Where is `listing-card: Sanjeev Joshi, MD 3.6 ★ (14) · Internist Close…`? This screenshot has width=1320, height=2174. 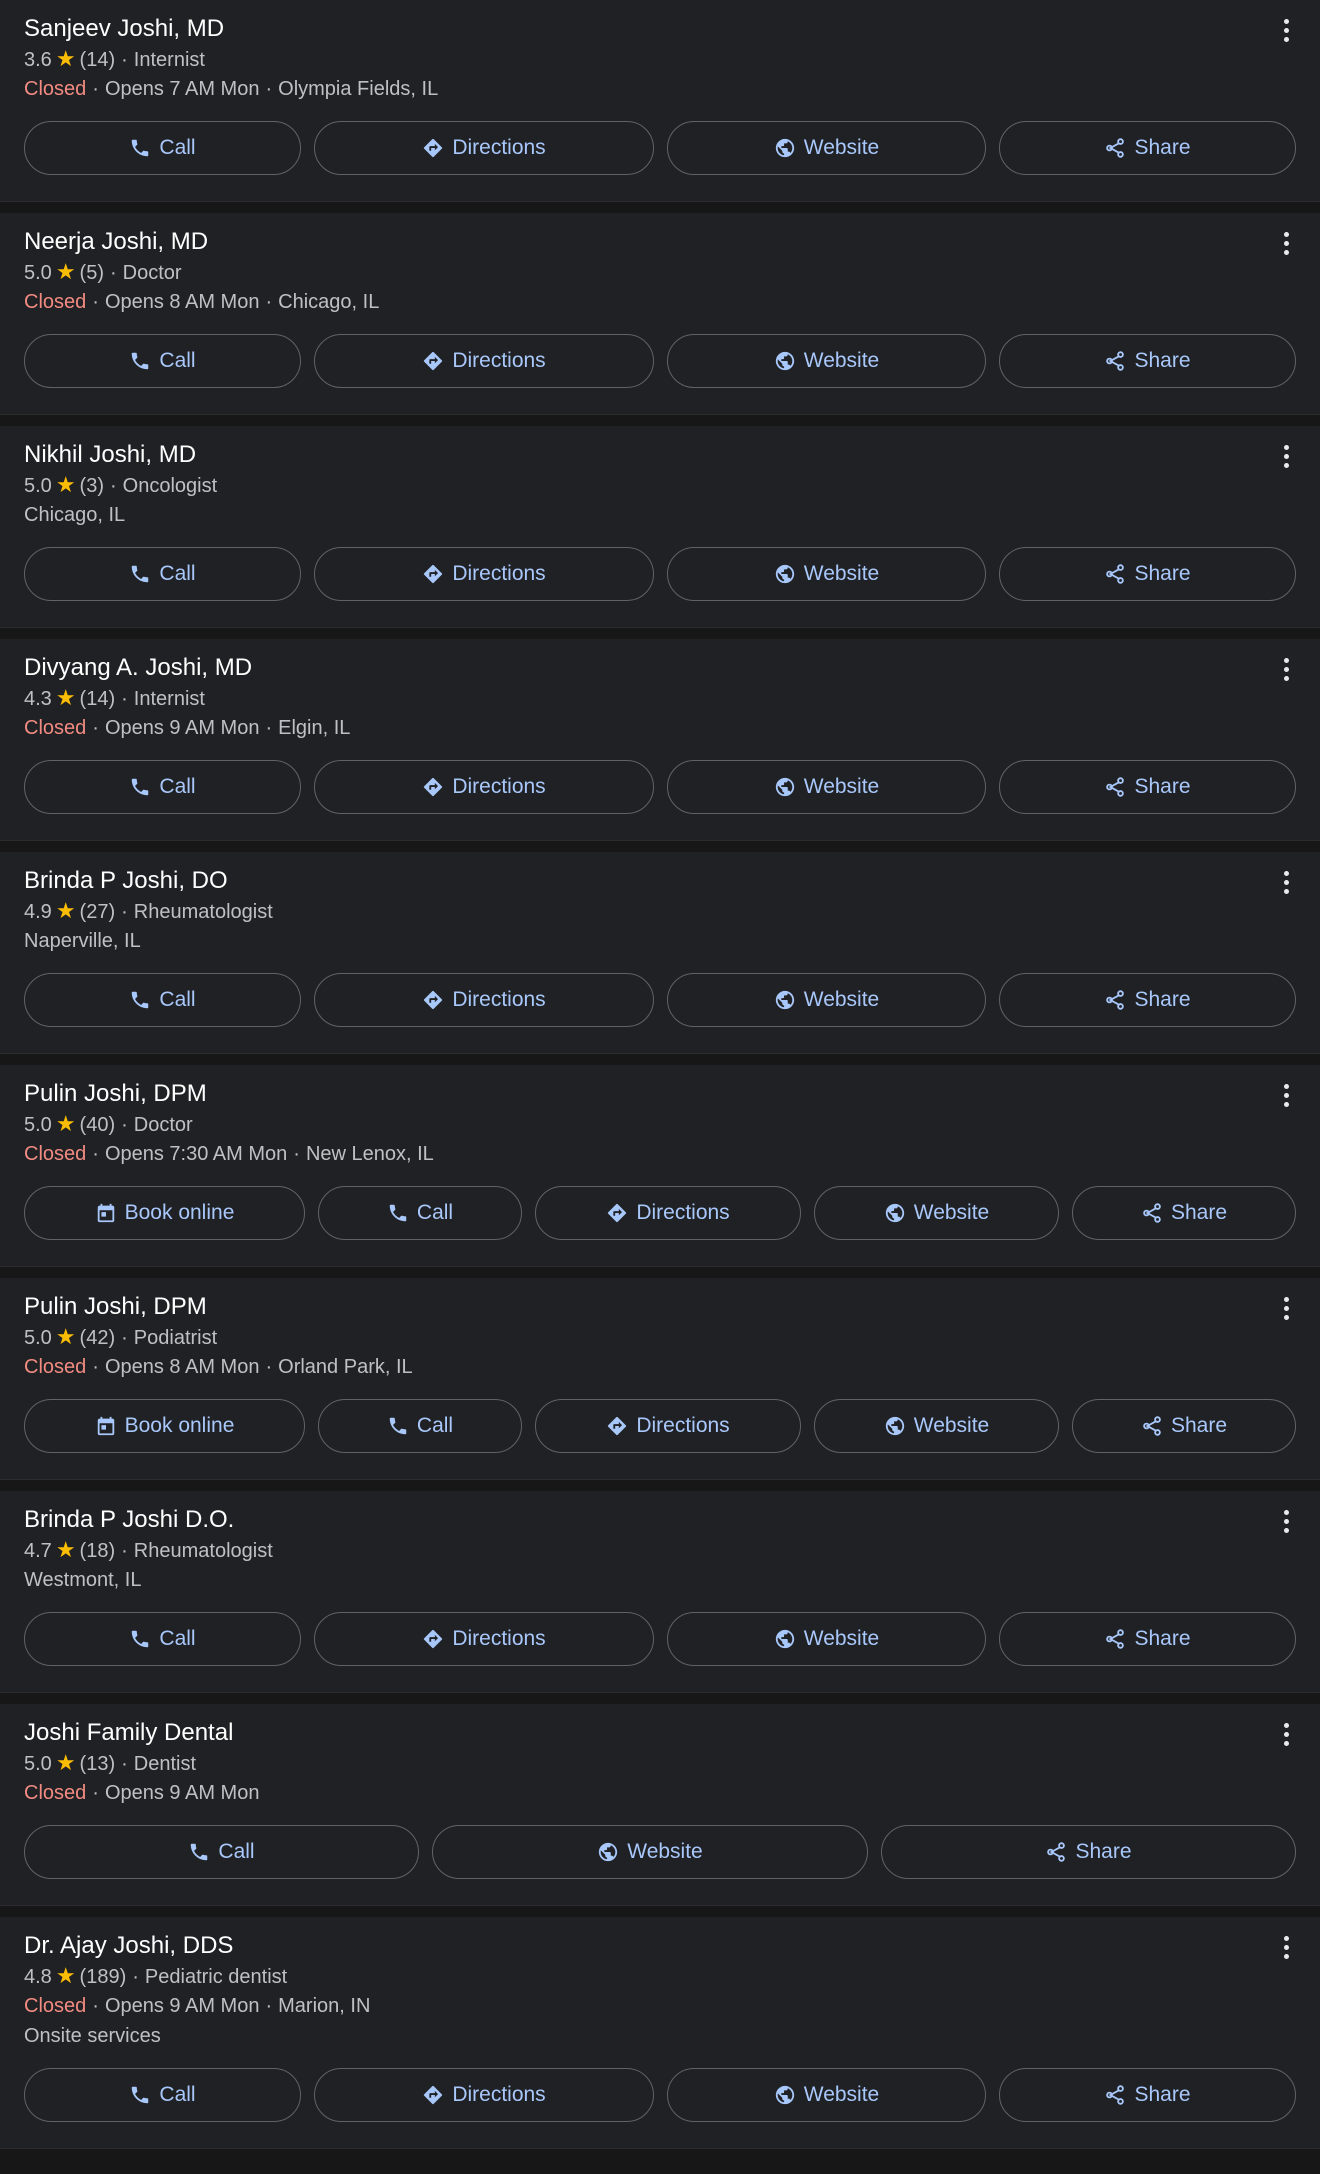
listing-card: Sanjeev Joshi, MD 3.6 ★ (14) · Internist Close… is located at coordinates (660, 101).